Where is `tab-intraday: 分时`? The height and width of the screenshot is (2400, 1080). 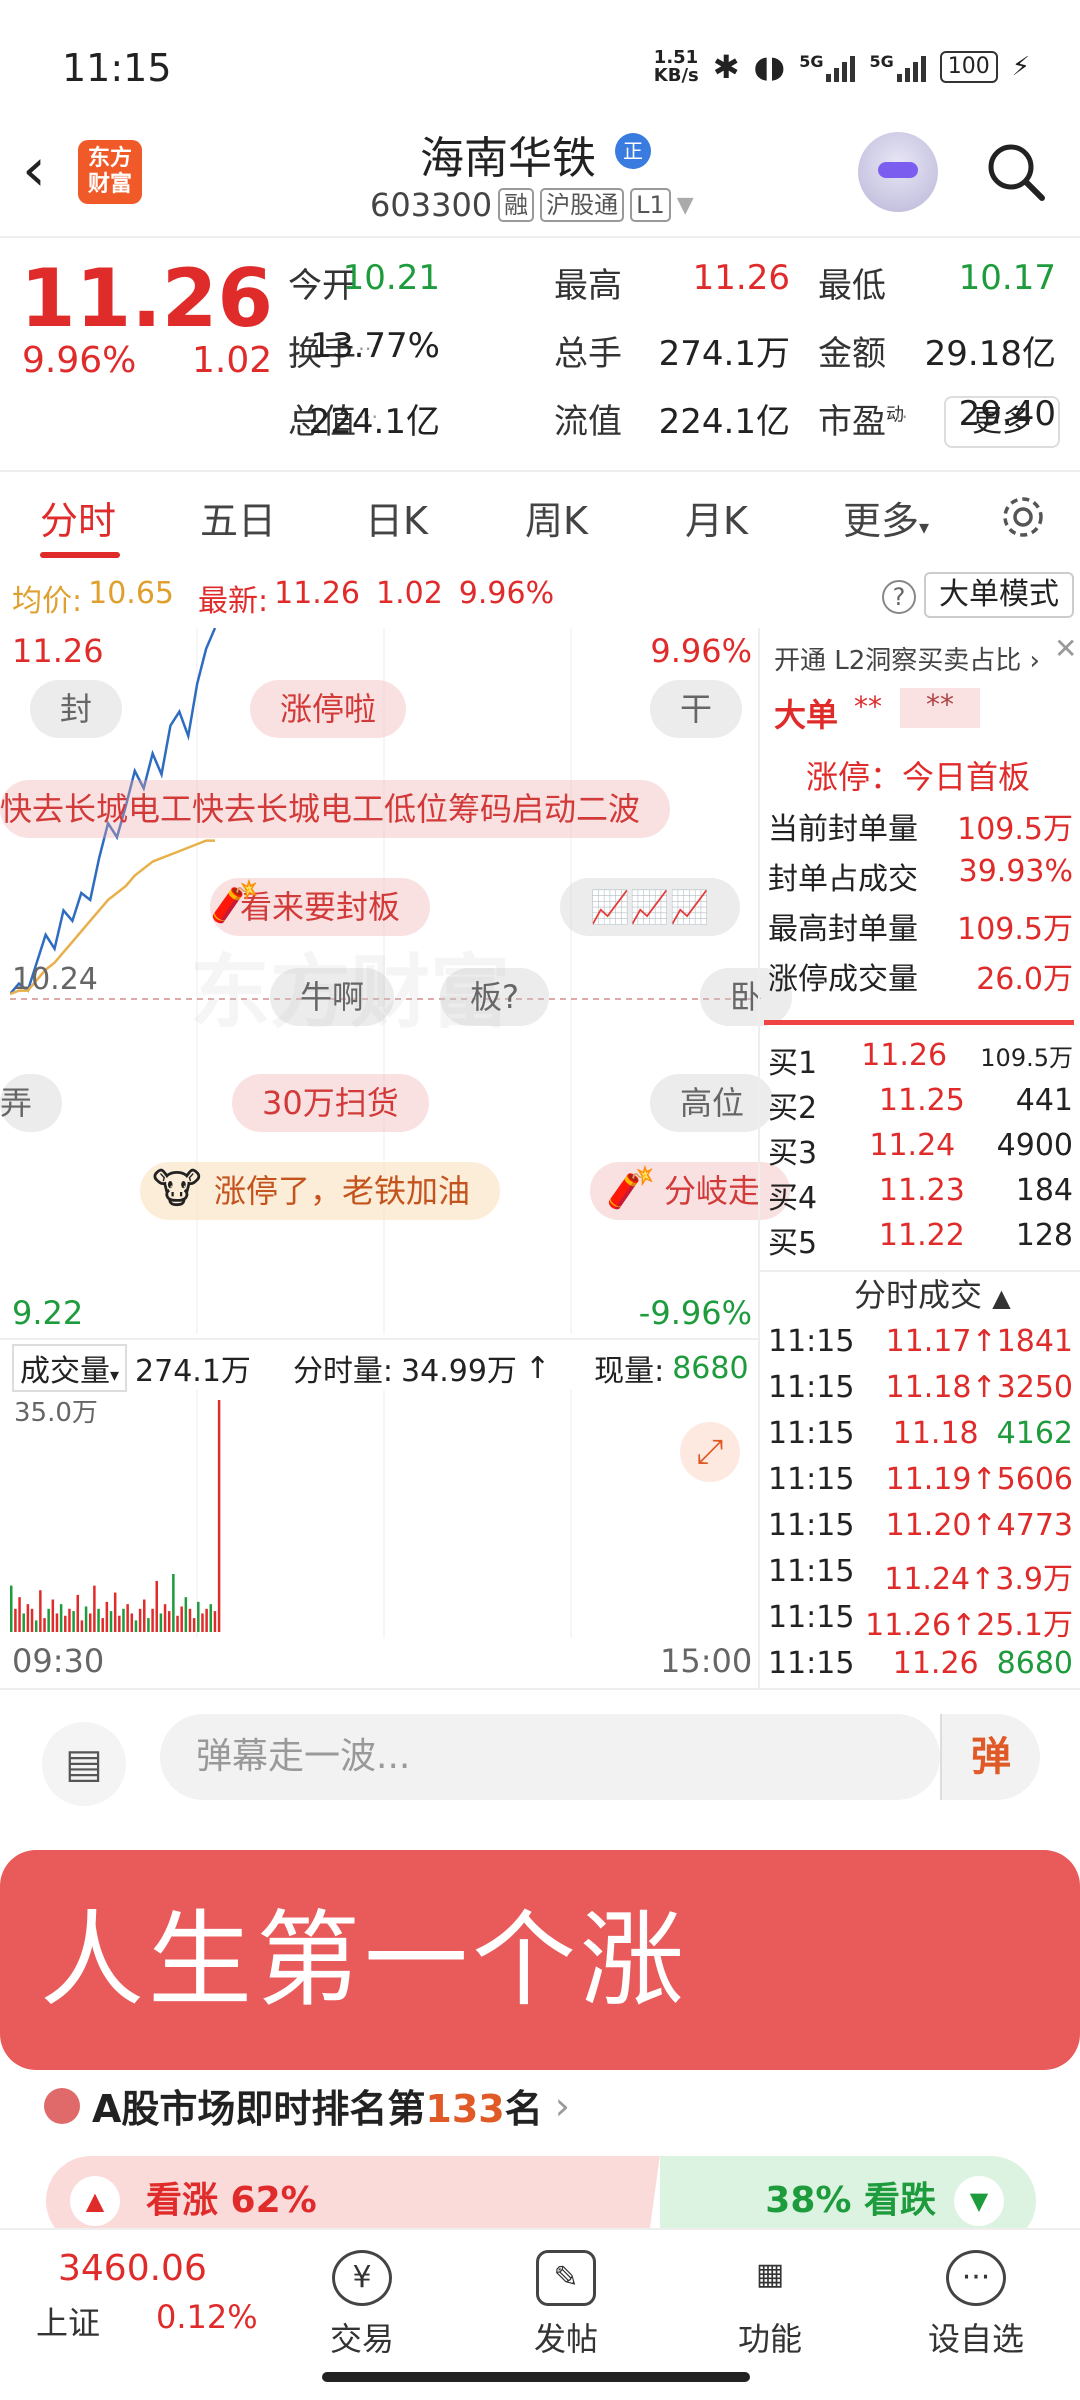 tab-intraday: 分时 is located at coordinates (78, 517).